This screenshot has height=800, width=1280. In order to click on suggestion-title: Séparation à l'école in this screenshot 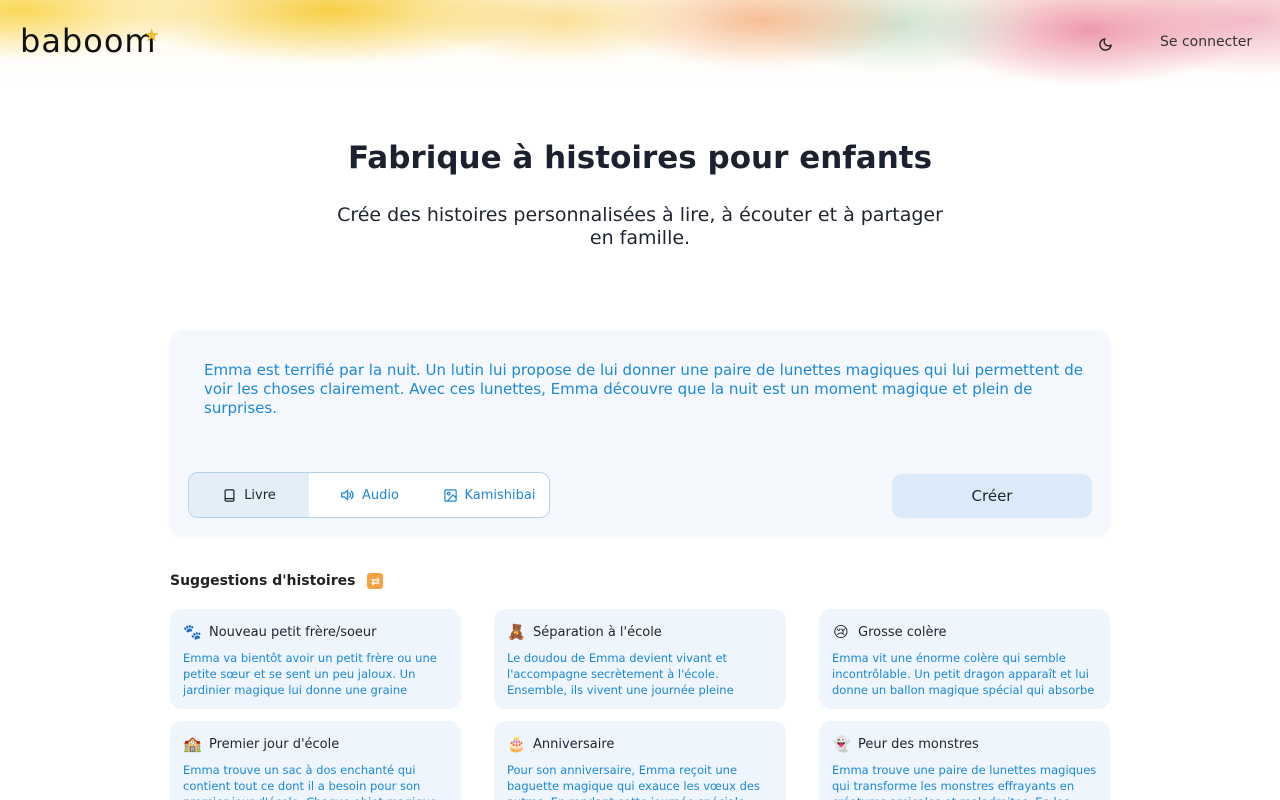, I will do `click(597, 632)`.